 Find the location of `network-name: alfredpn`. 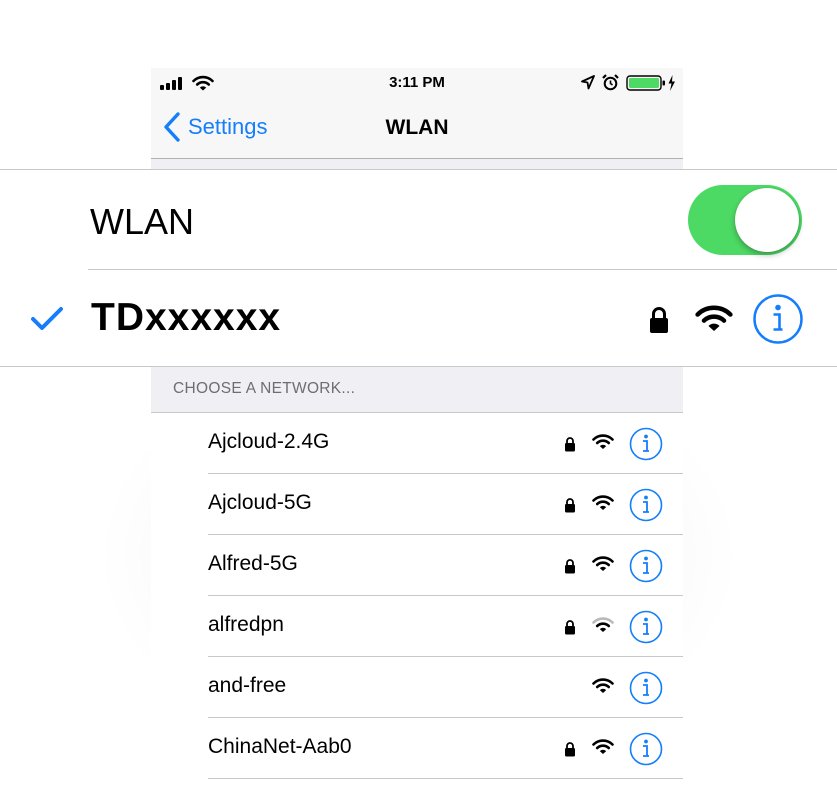

network-name: alfredpn is located at coordinates (246, 624).